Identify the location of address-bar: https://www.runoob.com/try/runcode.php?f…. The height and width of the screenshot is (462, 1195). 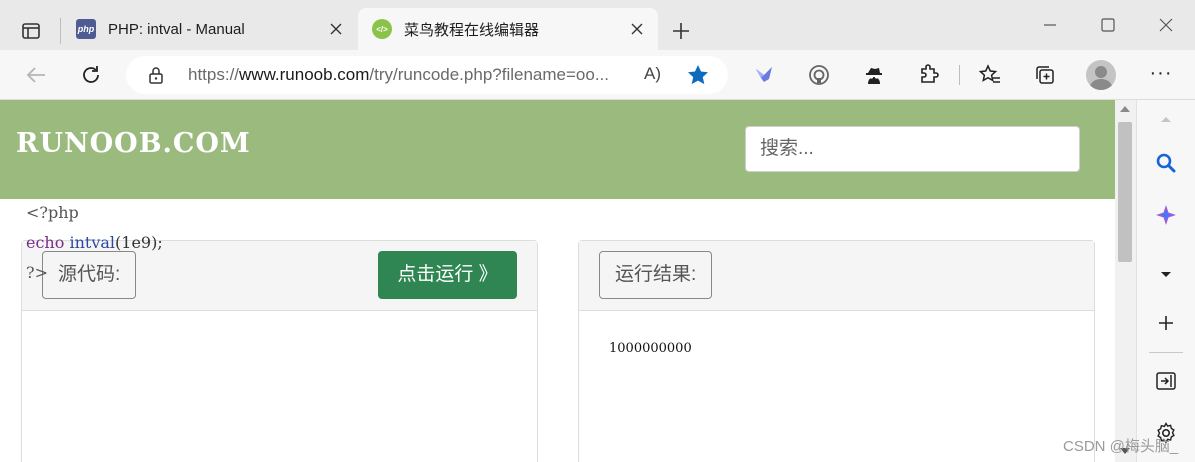
(427, 75).